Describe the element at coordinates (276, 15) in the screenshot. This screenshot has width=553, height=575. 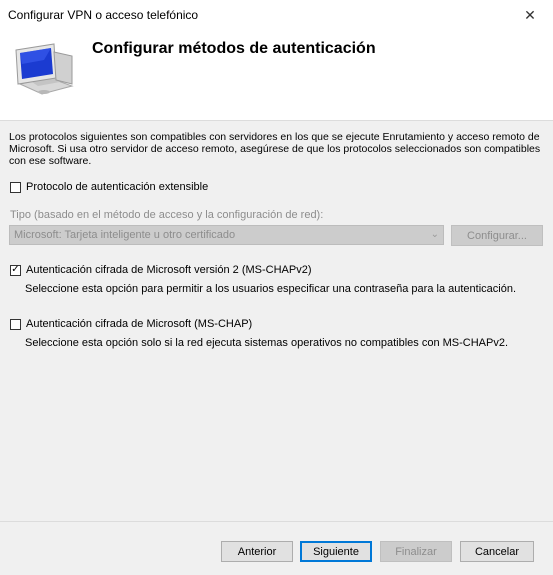
I see `title-bar: Configurar VPN o acceso telefónico ✕` at that location.